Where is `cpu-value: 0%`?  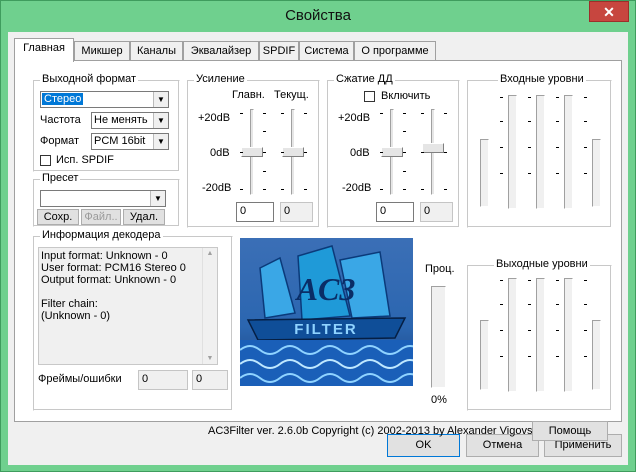 cpu-value: 0% is located at coordinates (439, 400).